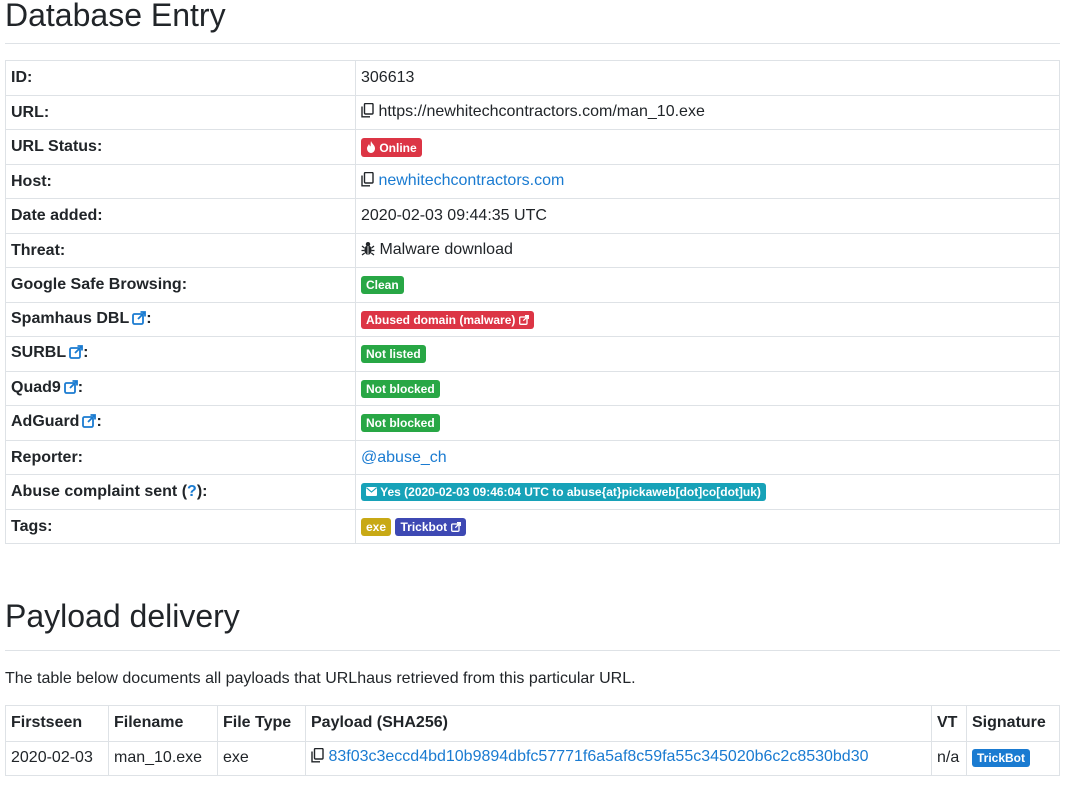  I want to click on date-added-label: Date added:, so click(180, 216).